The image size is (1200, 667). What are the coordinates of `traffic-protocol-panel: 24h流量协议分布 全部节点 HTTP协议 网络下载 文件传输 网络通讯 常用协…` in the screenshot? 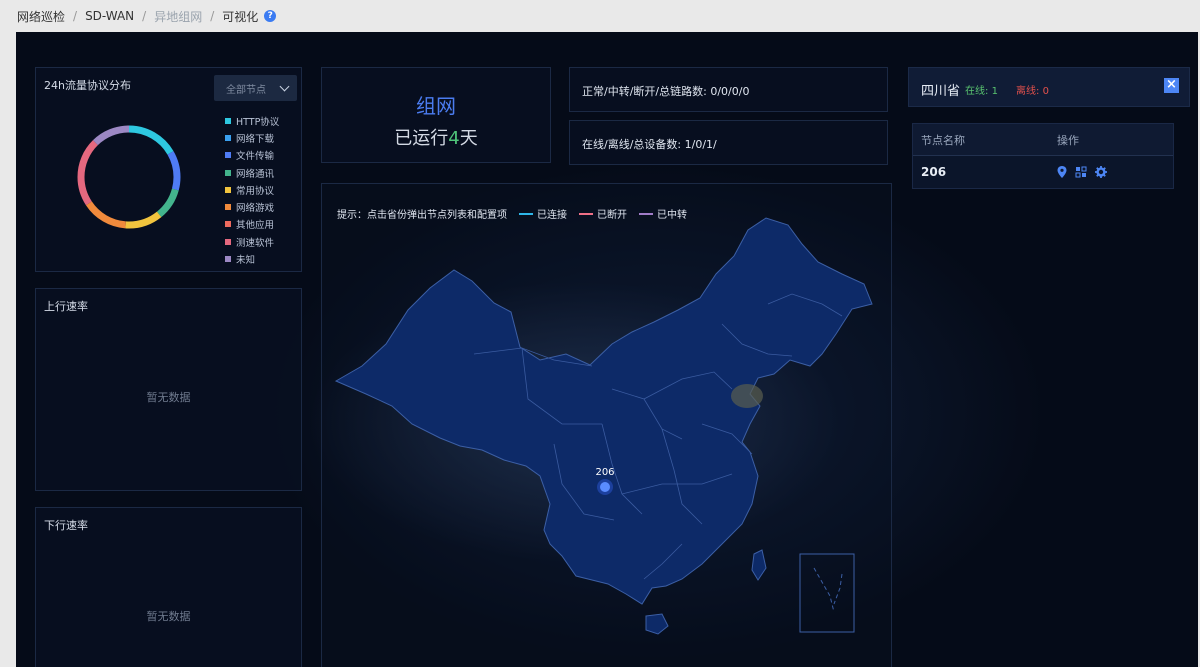 It's located at (168, 169).